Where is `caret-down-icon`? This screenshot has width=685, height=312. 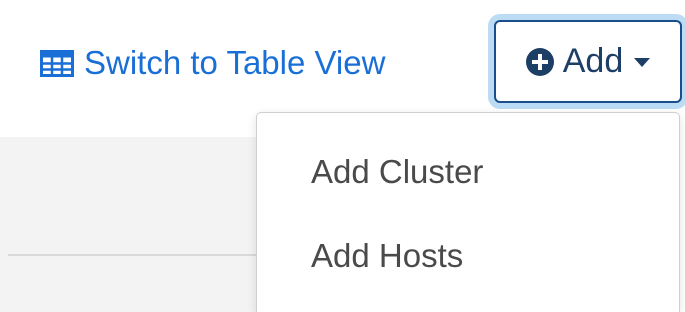
caret-down-icon is located at coordinates (642, 62).